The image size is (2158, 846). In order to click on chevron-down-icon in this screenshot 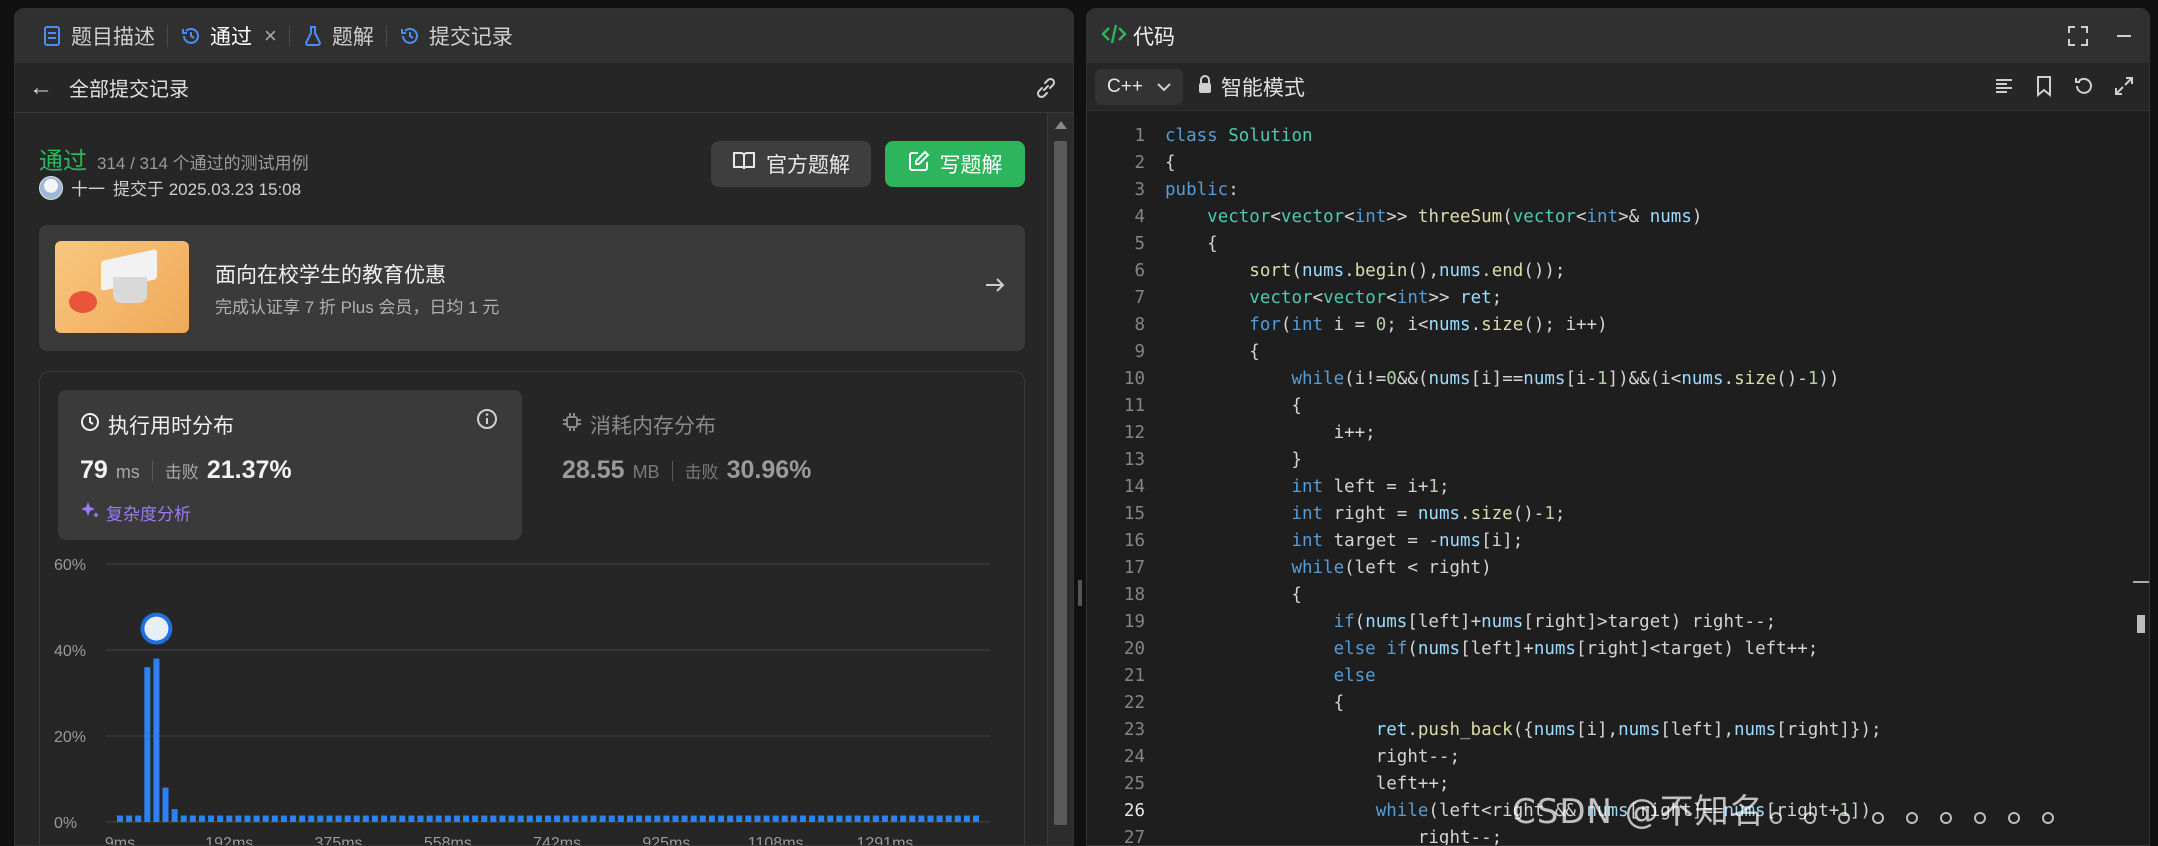, I will do `click(1164, 87)`.